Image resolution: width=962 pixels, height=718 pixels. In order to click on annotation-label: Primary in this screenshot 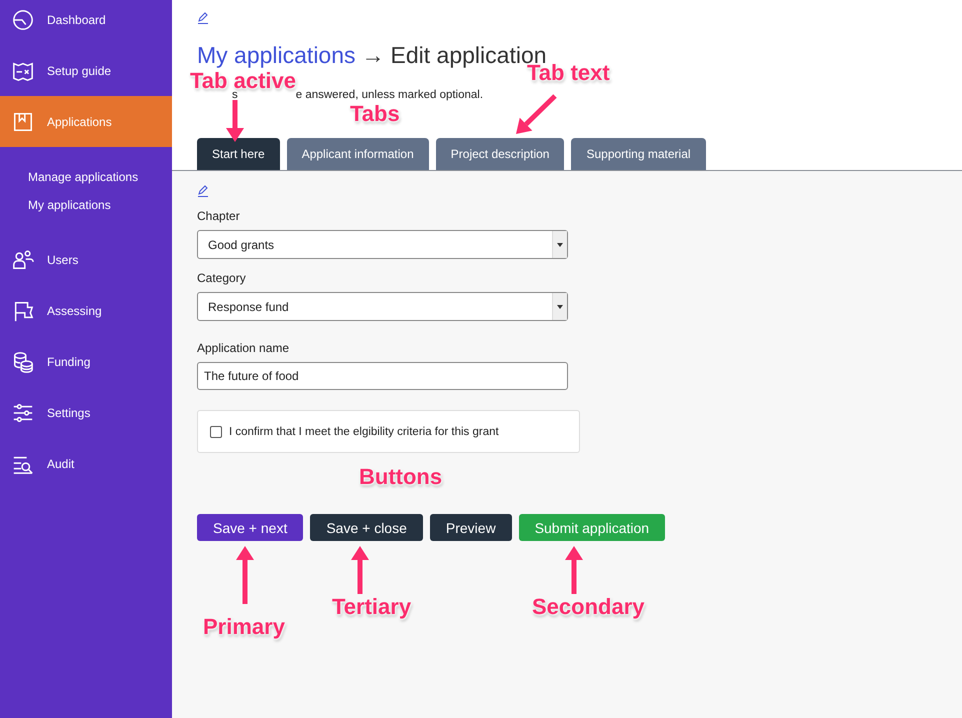, I will do `click(244, 627)`.